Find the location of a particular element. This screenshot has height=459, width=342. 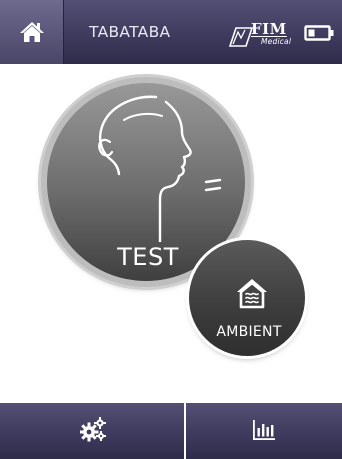

logo-subtext: Medical is located at coordinates (276, 41).